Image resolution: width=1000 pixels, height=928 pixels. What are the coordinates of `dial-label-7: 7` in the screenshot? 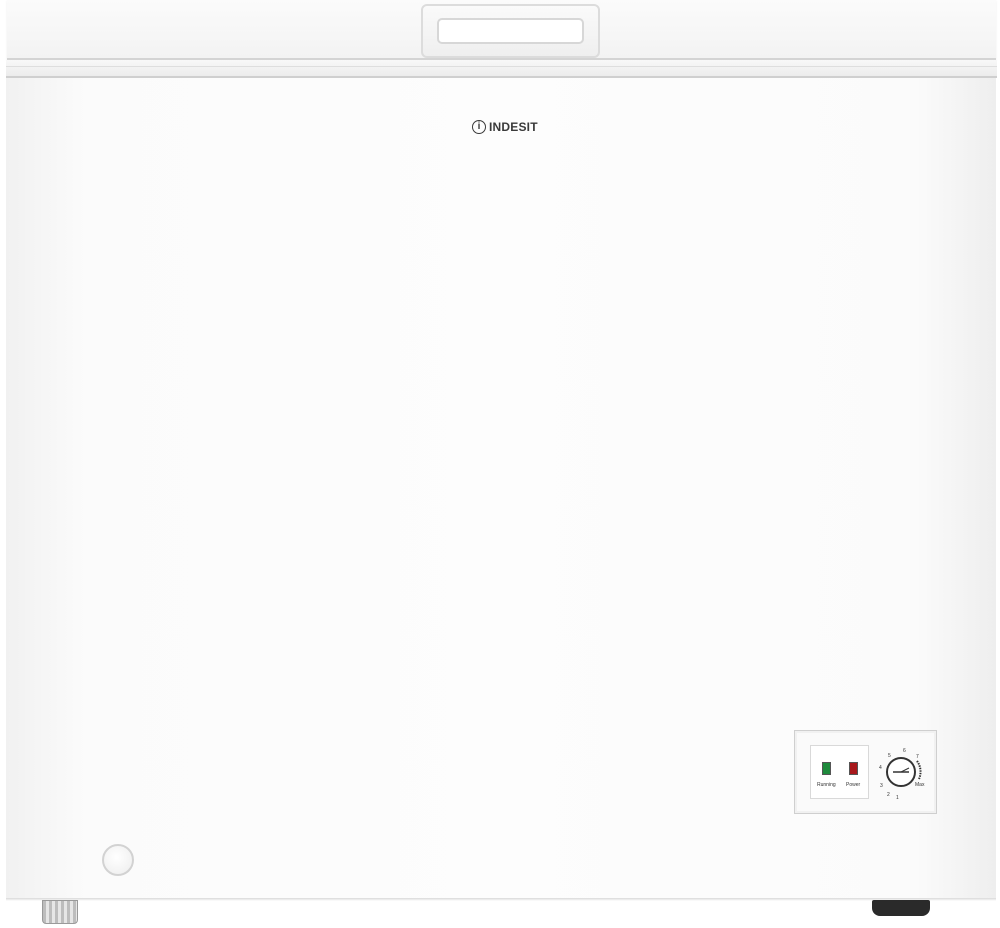 It's located at (917, 757).